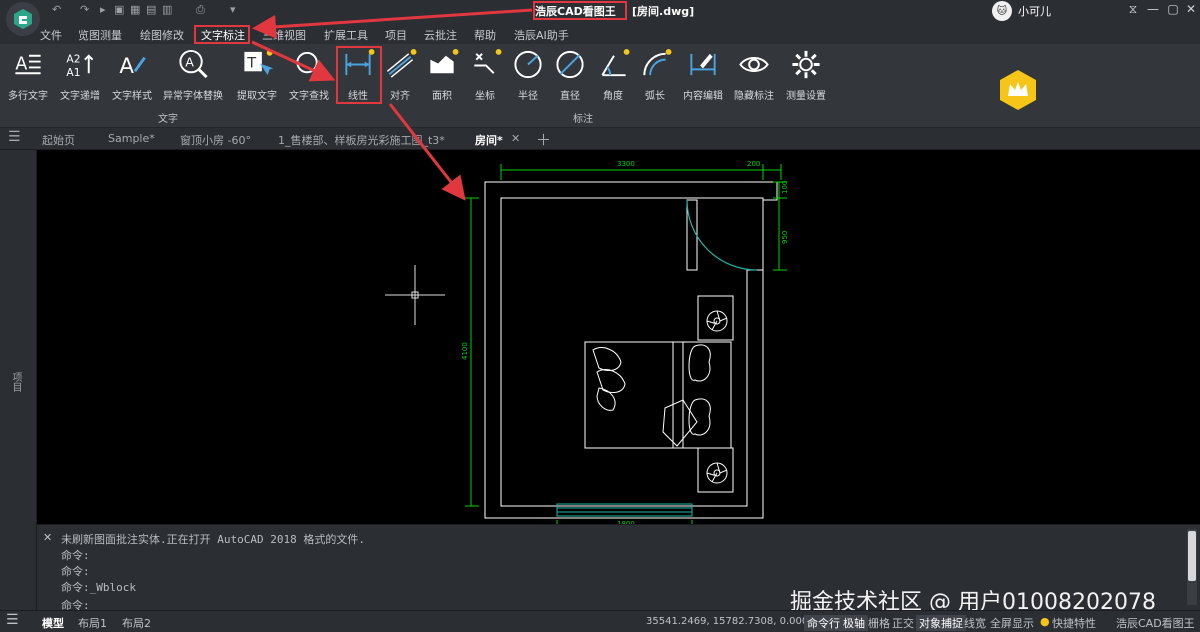 The height and width of the screenshot is (632, 1200). What do you see at coordinates (515, 138) in the screenshot?
I see `tab-close-icon: ✕` at bounding box center [515, 138].